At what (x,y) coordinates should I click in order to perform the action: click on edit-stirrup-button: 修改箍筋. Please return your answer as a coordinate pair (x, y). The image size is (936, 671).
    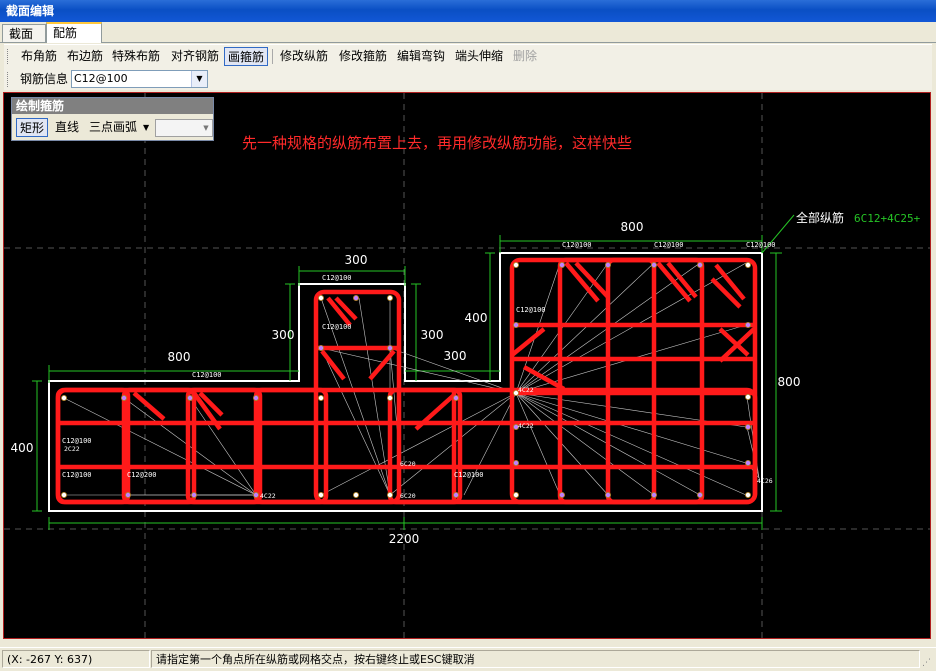
    Looking at the image, I should click on (363, 56).